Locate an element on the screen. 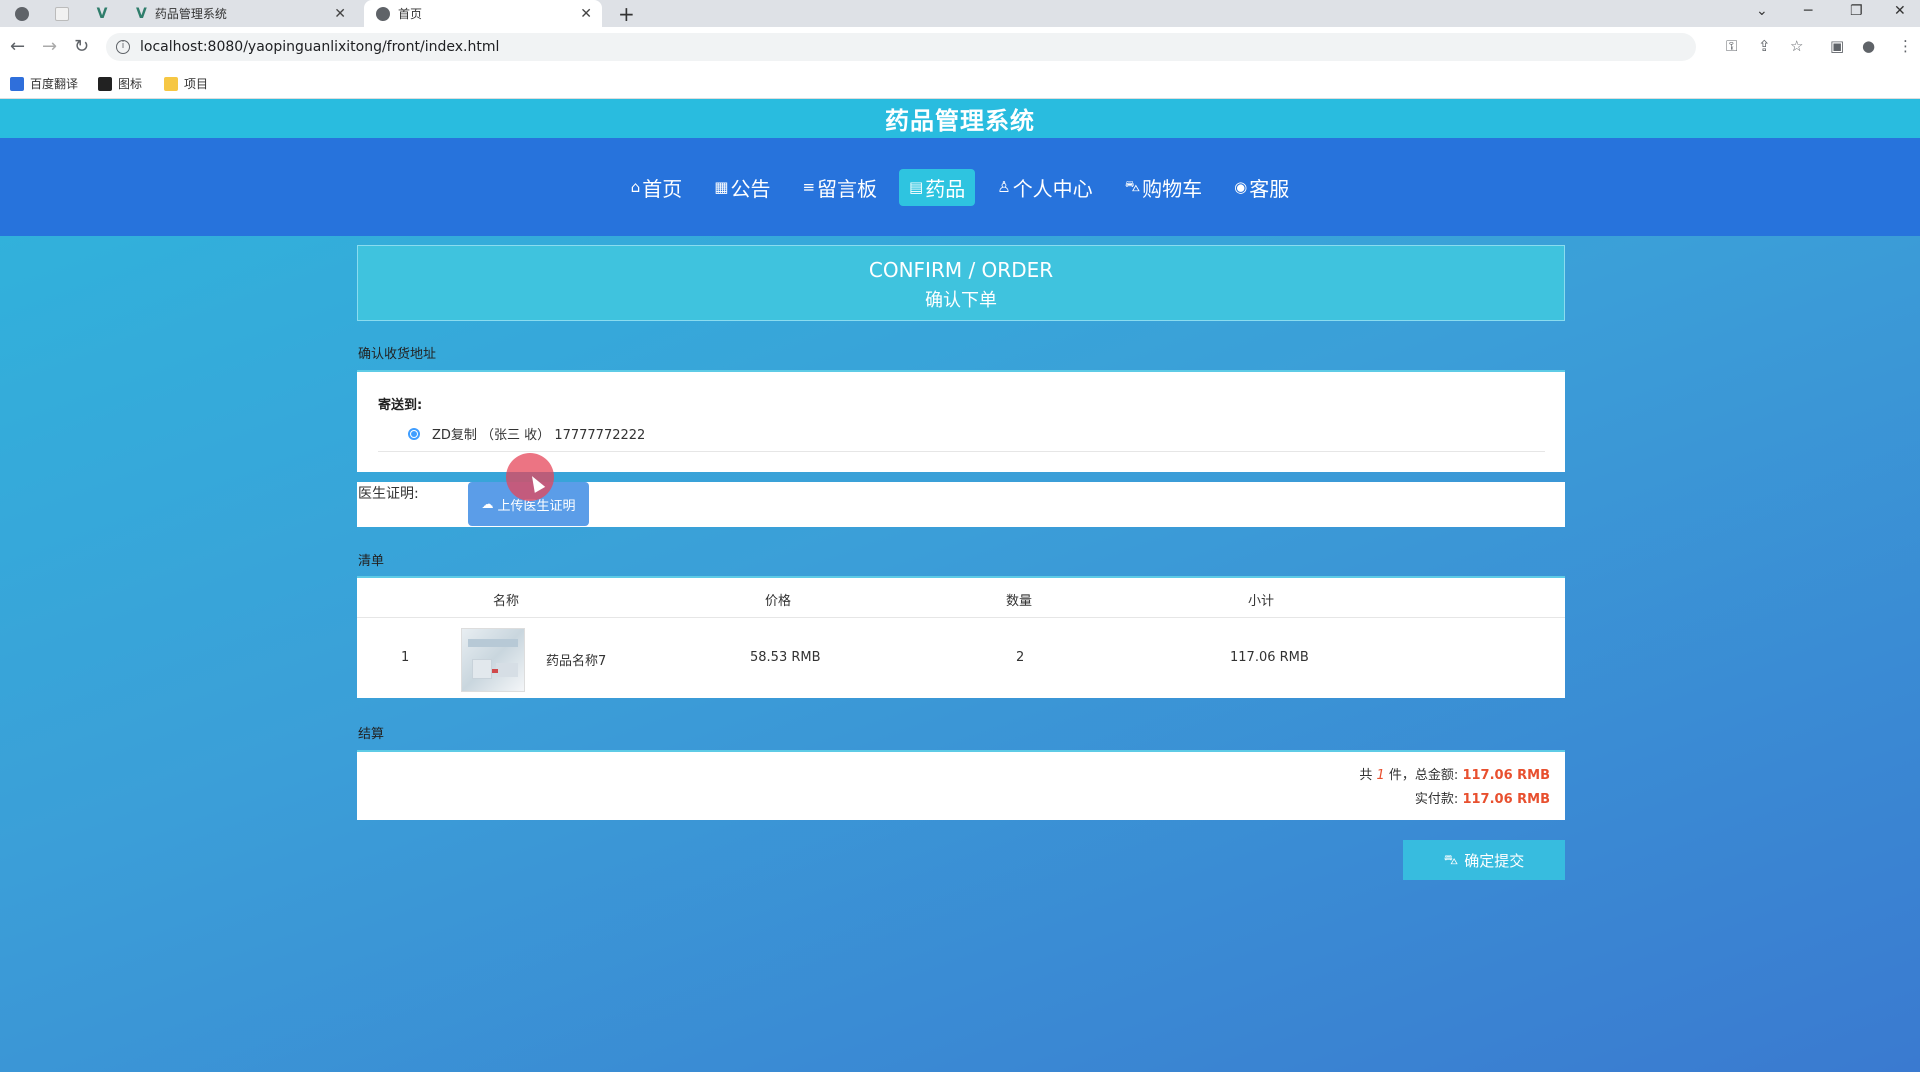 The height and width of the screenshot is (1072, 1920). close-window-icon: ✕ is located at coordinates (1900, 11).